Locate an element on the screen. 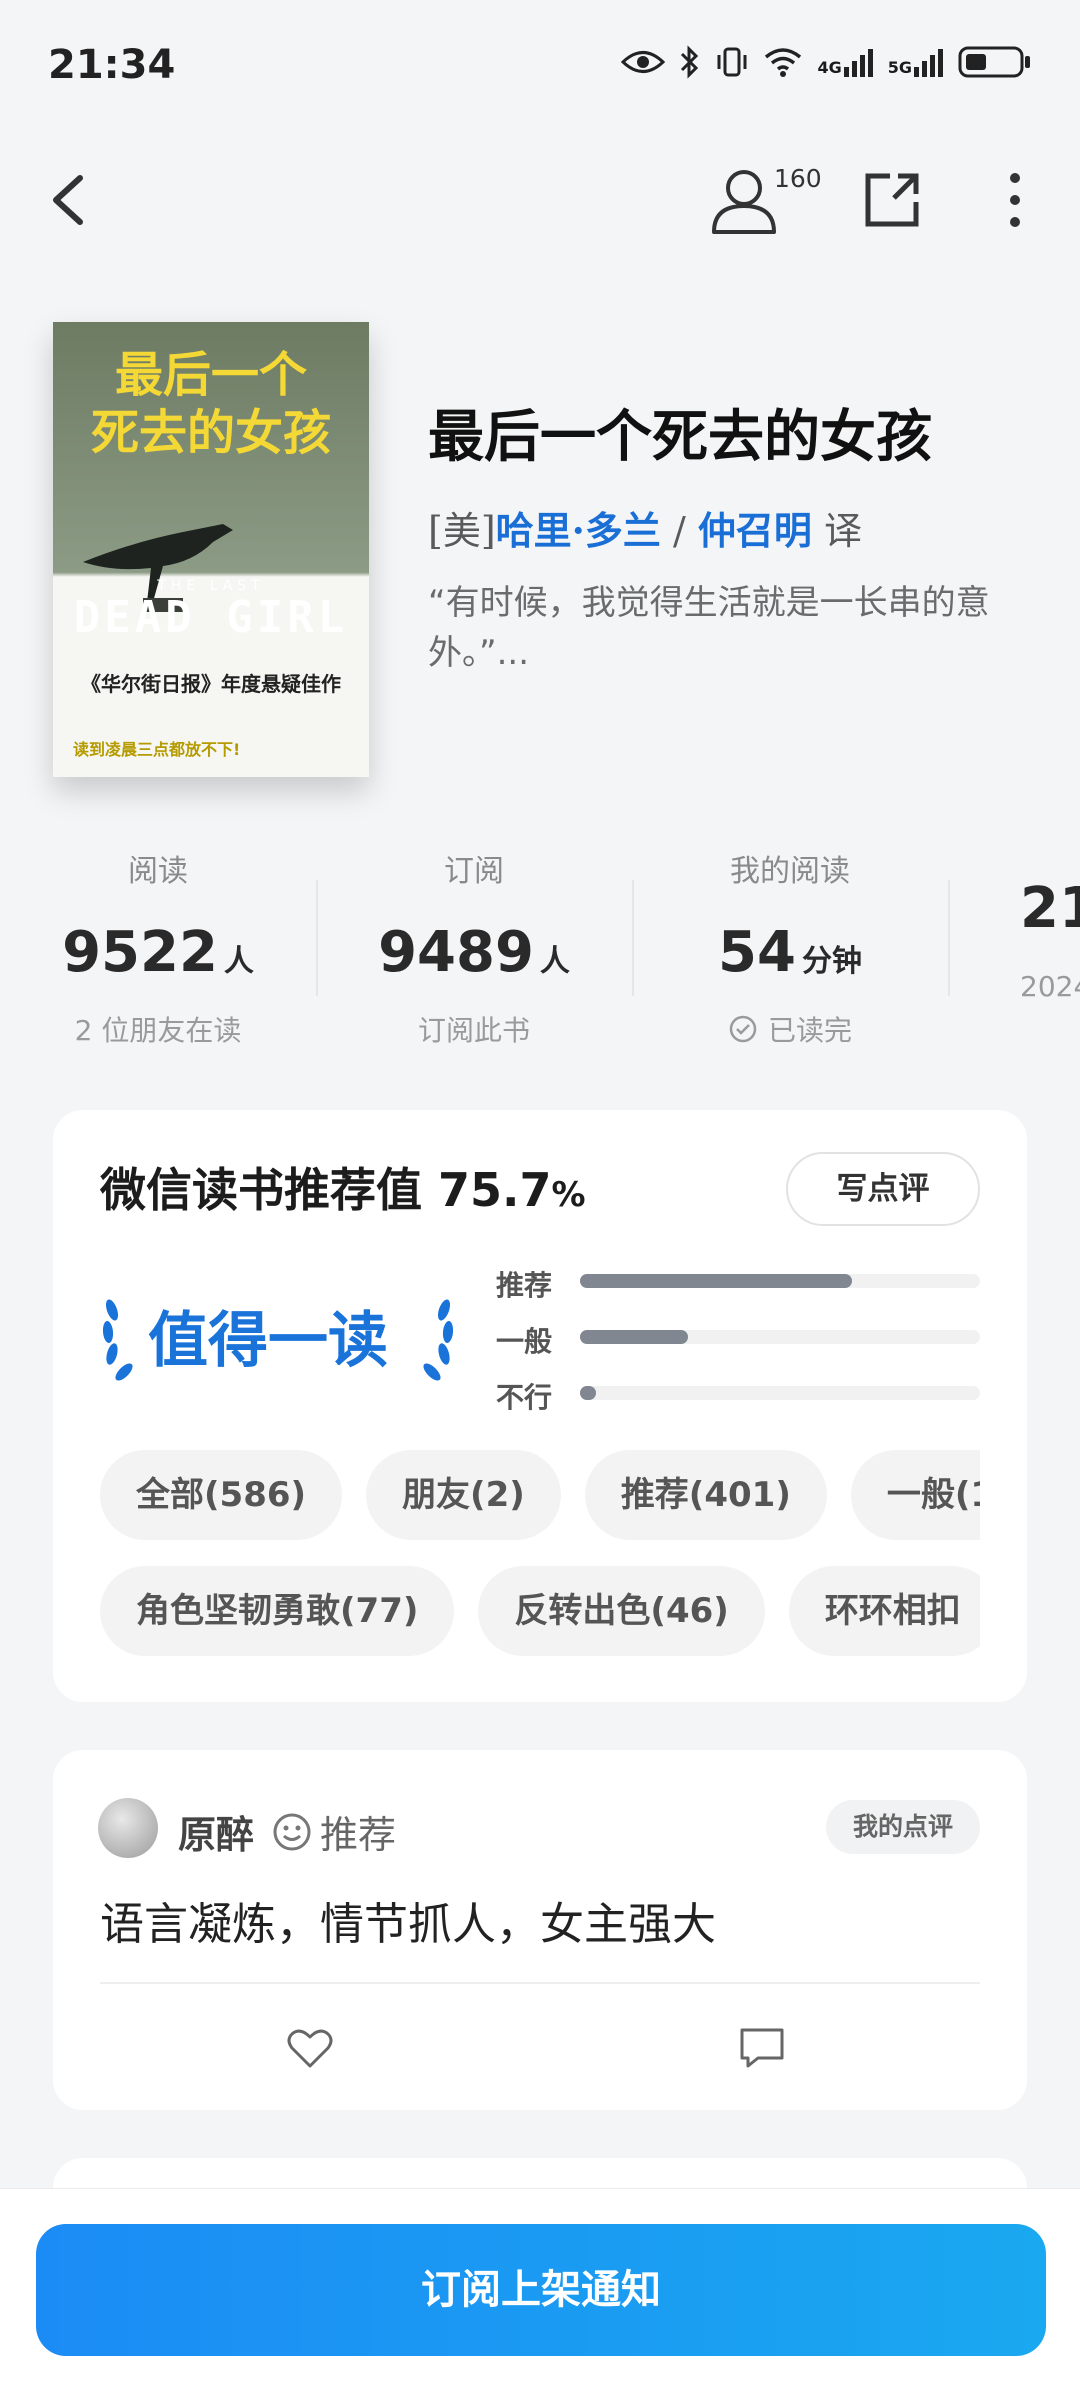 This screenshot has width=1080, height=2387. avatar is located at coordinates (128, 1828).